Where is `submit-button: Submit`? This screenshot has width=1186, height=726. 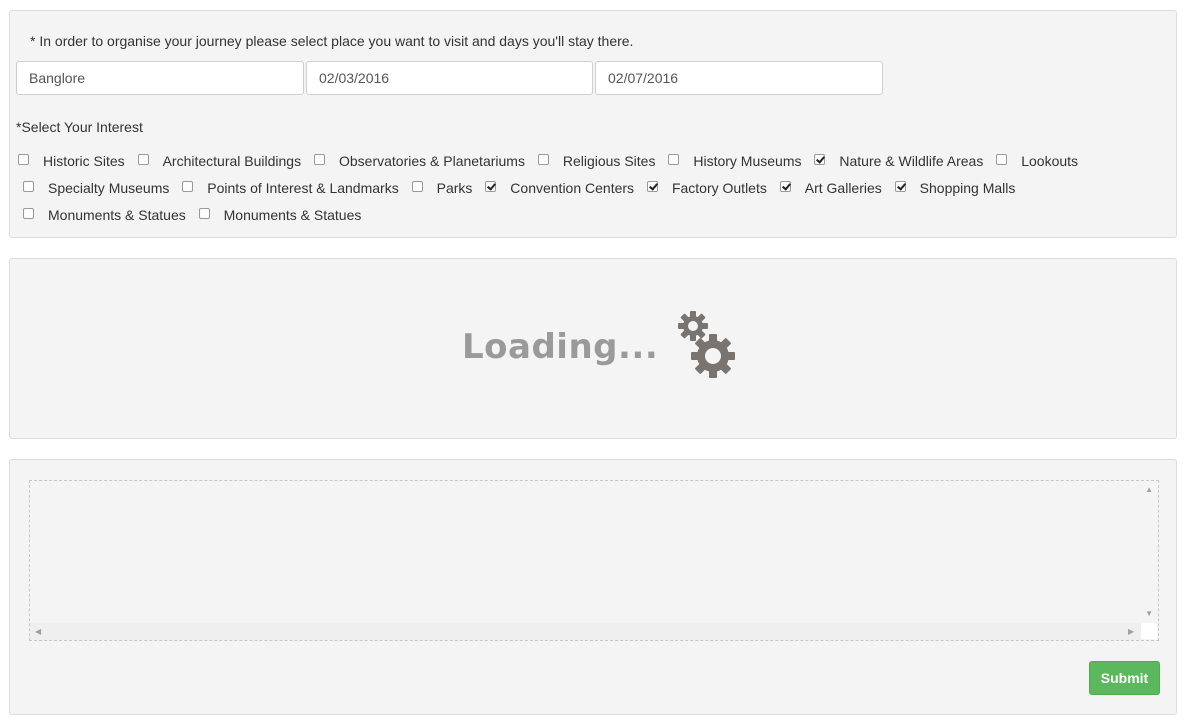
submit-button: Submit is located at coordinates (1124, 678).